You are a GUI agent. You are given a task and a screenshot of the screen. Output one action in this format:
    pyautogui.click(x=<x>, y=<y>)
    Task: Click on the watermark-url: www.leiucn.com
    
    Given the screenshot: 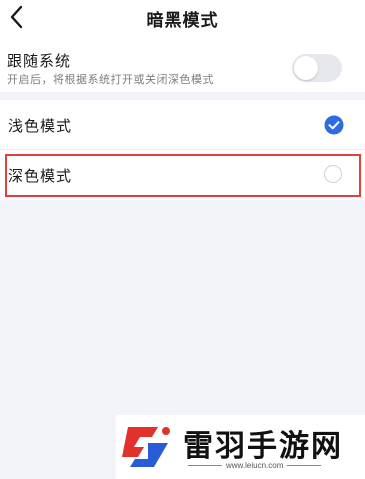 What is the action you would take?
    pyautogui.click(x=255, y=465)
    